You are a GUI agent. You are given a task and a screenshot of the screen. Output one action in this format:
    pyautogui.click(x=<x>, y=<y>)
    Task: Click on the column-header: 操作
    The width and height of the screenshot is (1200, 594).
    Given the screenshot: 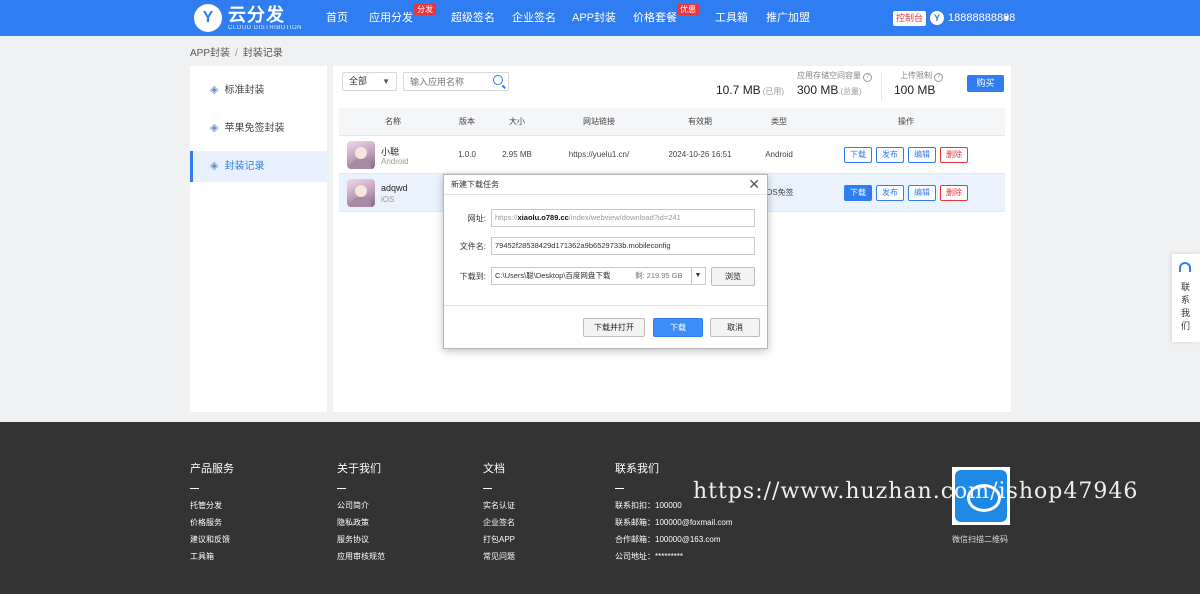 What is the action you would take?
    pyautogui.click(x=906, y=121)
    